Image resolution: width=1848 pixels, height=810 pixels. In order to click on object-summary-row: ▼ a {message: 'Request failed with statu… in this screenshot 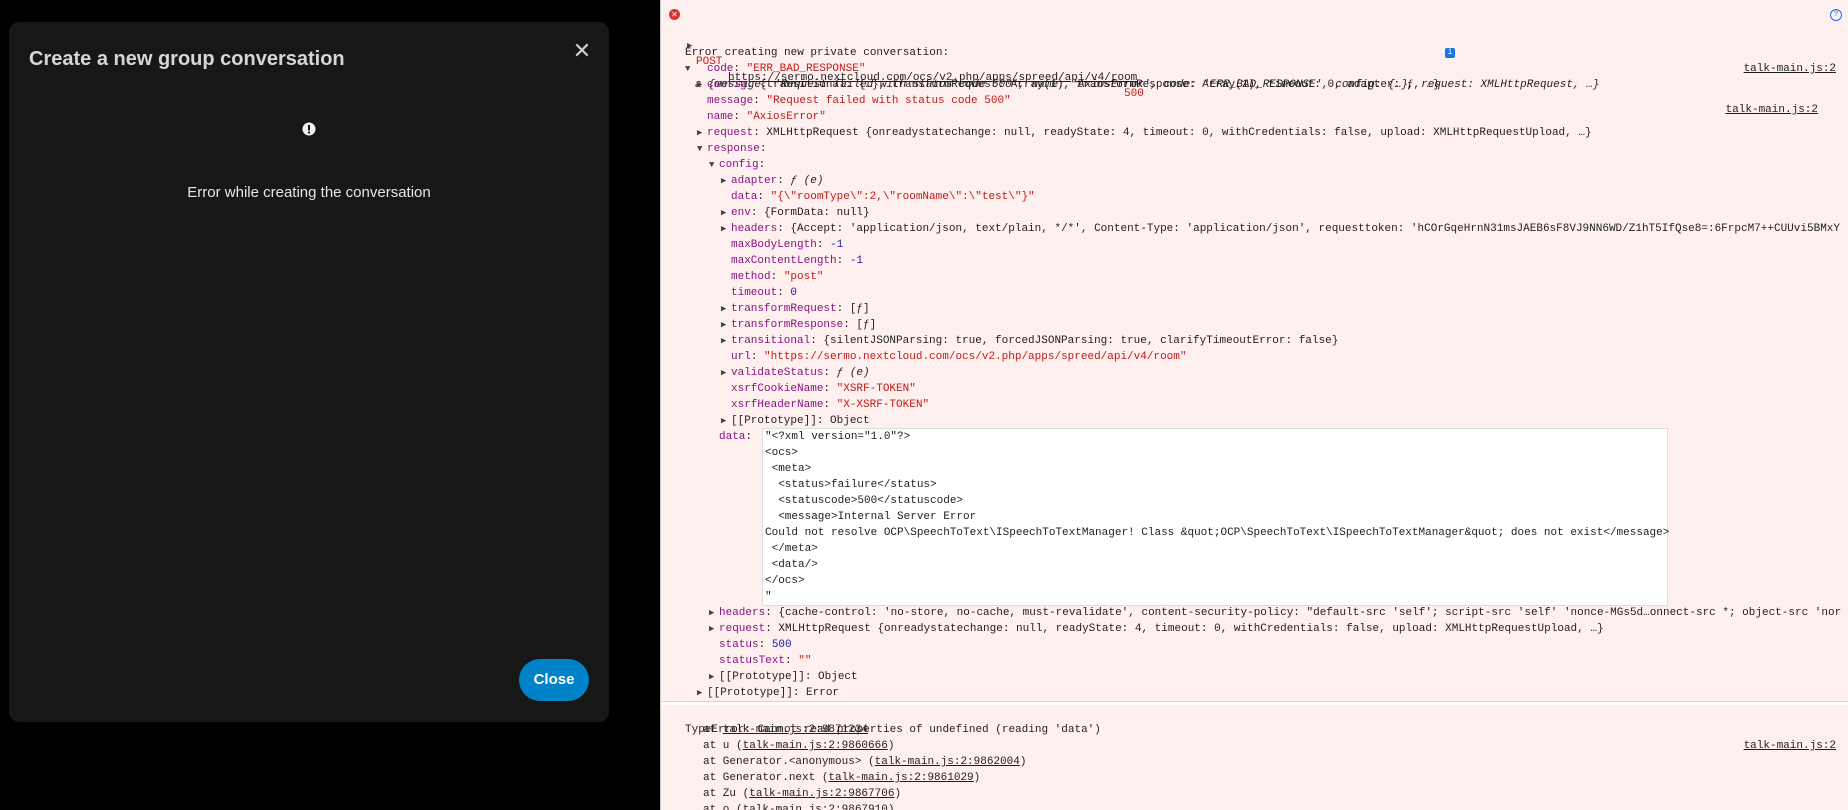, I will do `click(1254, 68)`.